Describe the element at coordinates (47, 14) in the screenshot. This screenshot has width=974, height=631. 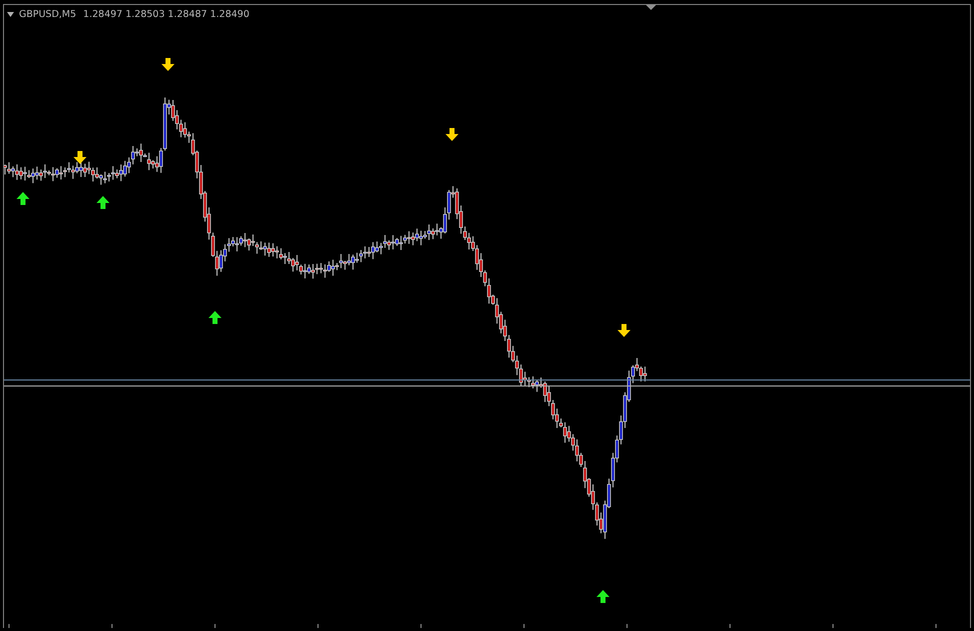
I see `symbol-label: GBPUSD,M5` at that location.